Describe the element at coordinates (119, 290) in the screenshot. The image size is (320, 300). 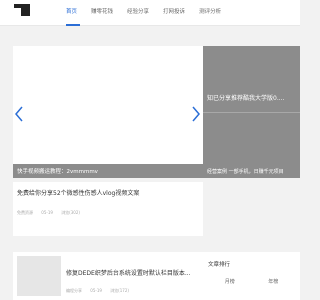
I see `article-views: 浏览(172)` at that location.